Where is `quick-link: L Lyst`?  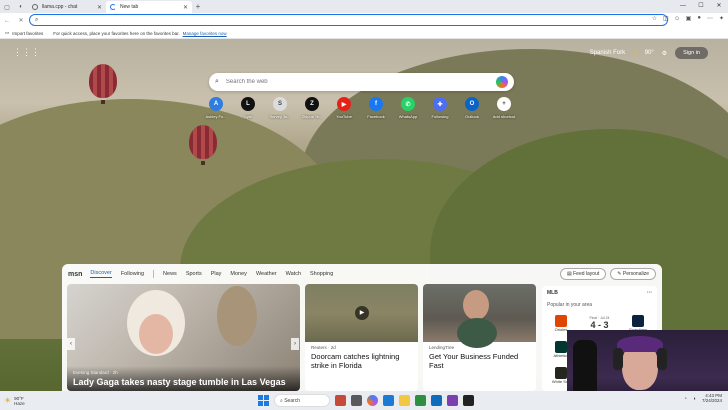 quick-link: L Lyst is located at coordinates (248, 108).